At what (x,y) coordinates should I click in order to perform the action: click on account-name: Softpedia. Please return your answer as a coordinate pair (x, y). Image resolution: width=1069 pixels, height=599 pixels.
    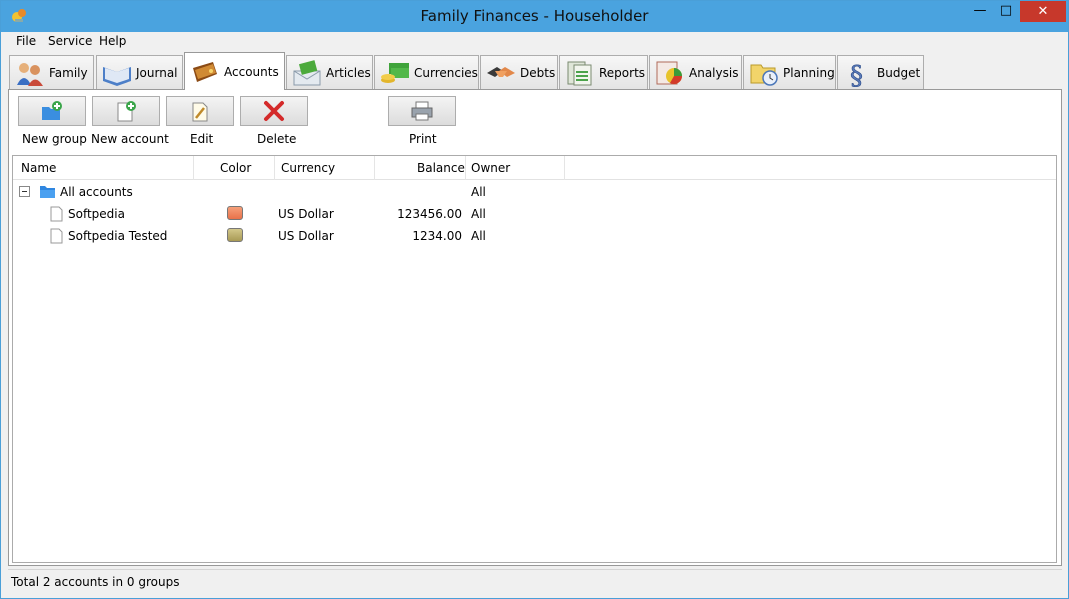
    Looking at the image, I should click on (96, 214).